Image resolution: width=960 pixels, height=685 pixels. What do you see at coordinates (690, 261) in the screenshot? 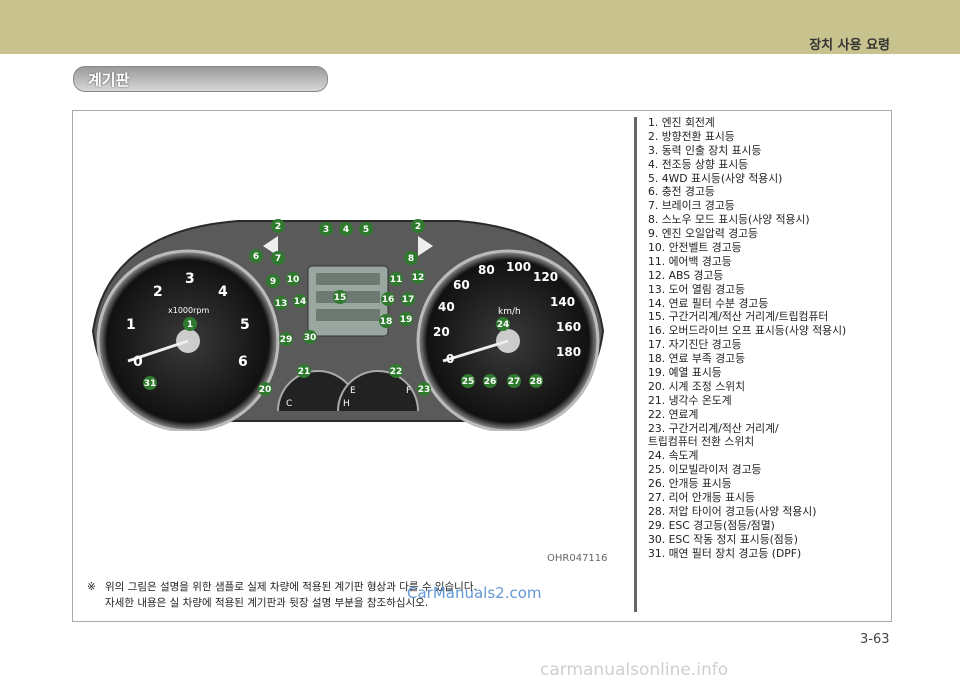
I see `legend-item: 11. 에어백 경고등` at bounding box center [690, 261].